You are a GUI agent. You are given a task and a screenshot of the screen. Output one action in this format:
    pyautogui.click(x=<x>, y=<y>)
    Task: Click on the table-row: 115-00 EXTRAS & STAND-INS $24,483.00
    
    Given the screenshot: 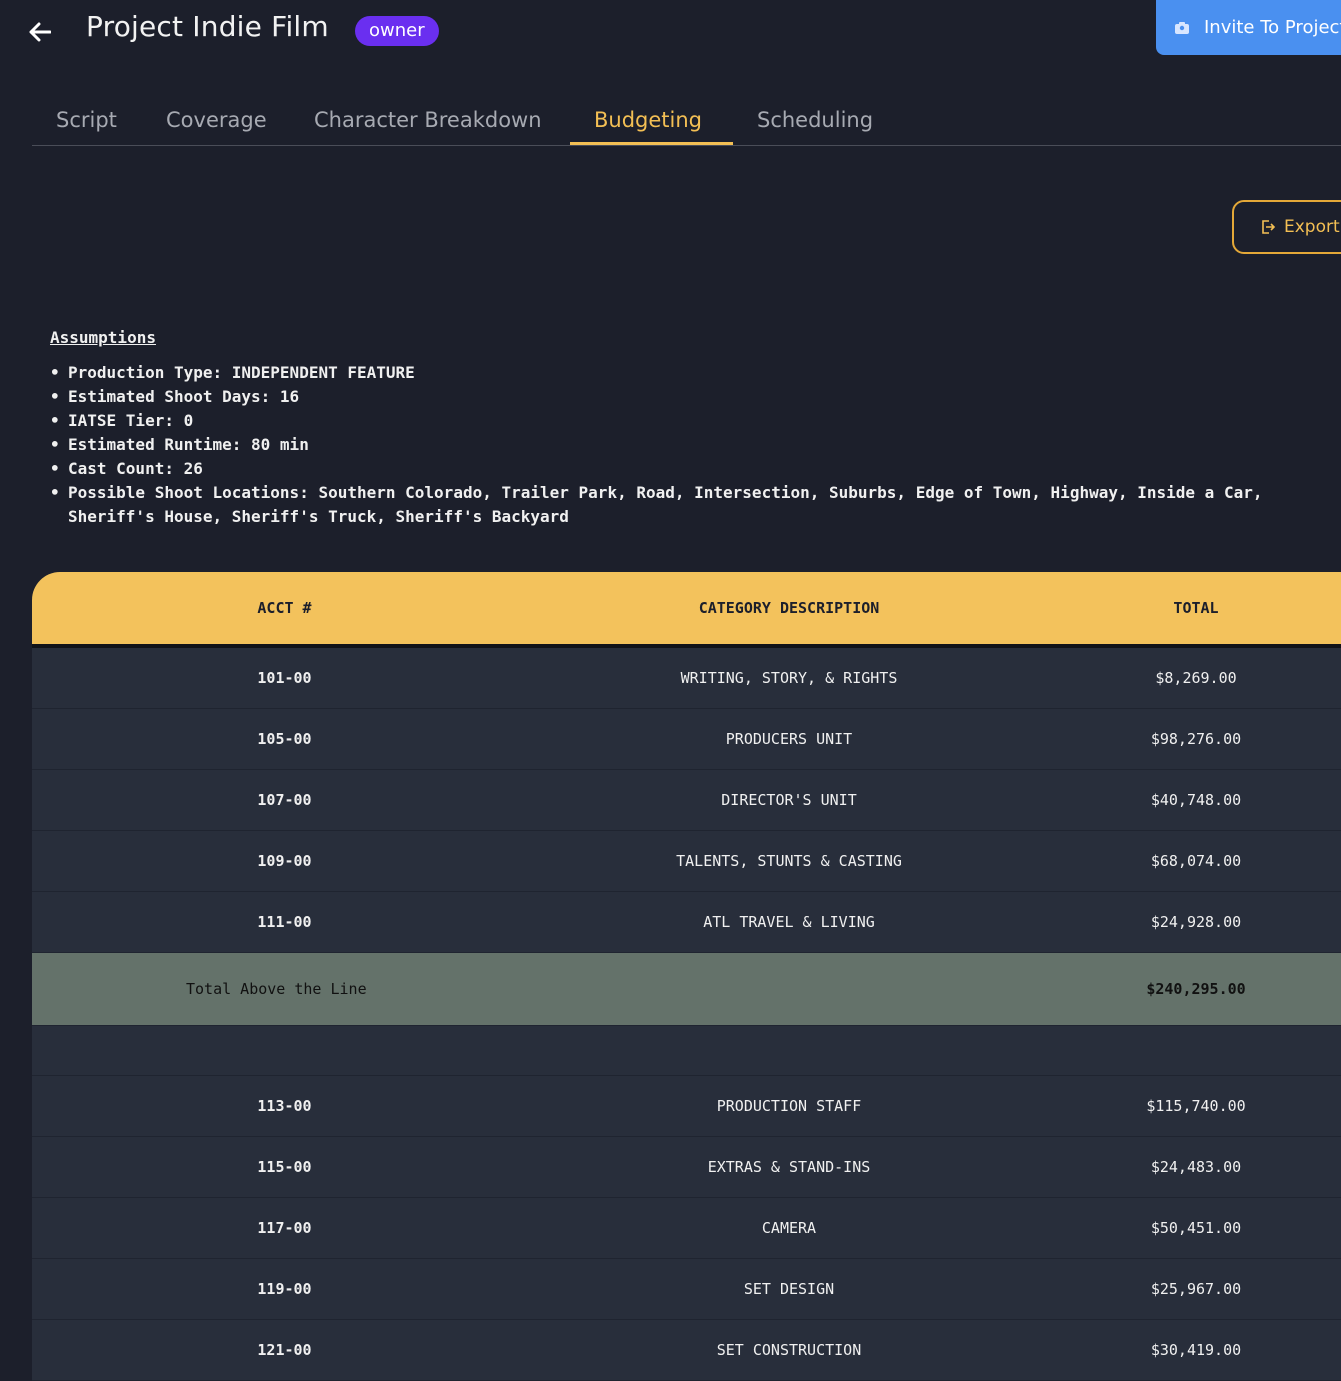 What is the action you would take?
    pyautogui.click(x=686, y=1167)
    